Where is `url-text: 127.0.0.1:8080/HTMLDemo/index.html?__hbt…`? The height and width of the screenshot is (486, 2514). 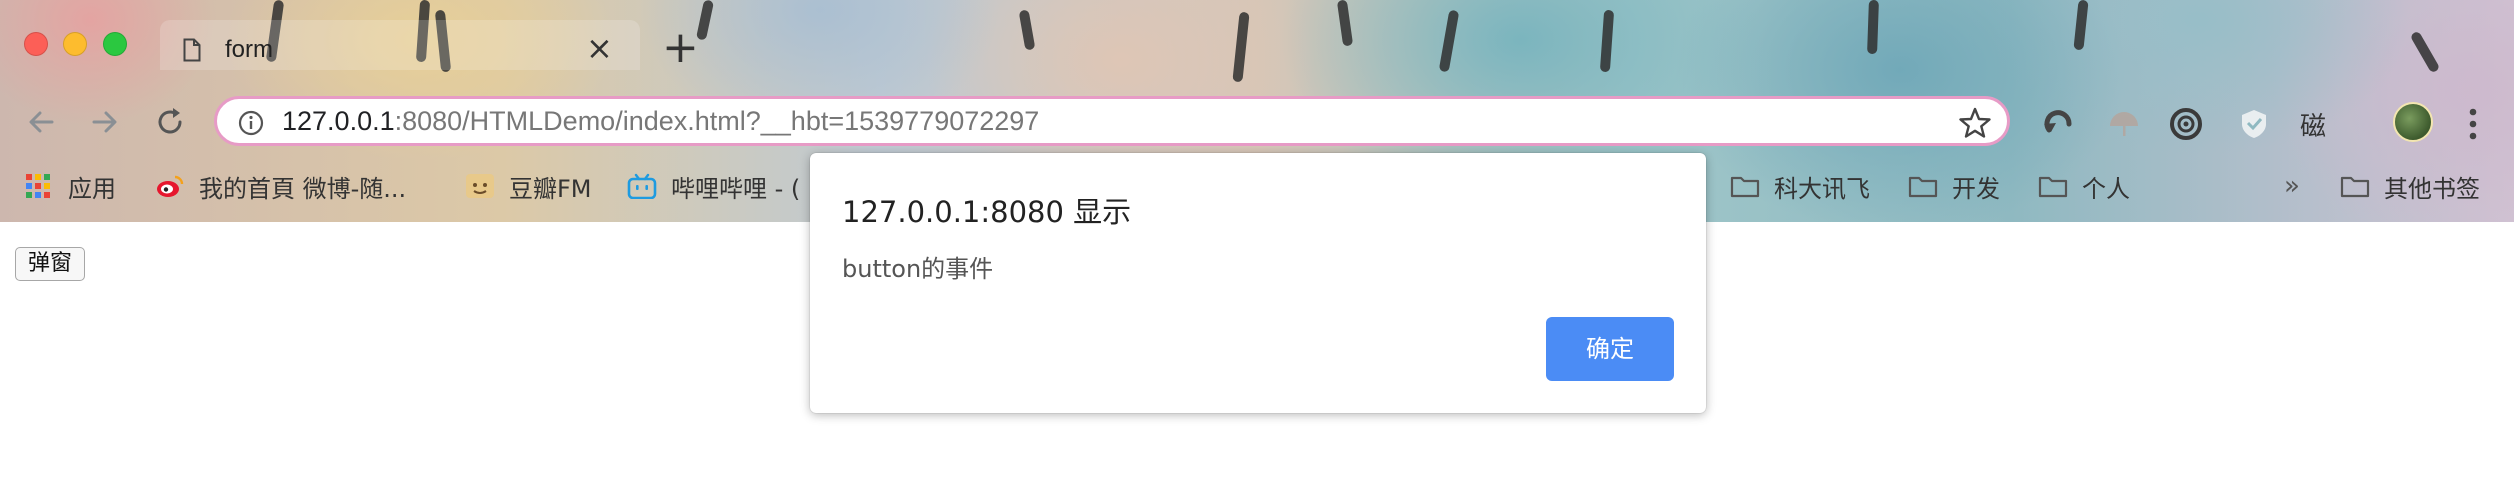
url-text: 127.0.0.1:8080/HTMLDemo/index.html?__hbt… is located at coordinates (660, 121).